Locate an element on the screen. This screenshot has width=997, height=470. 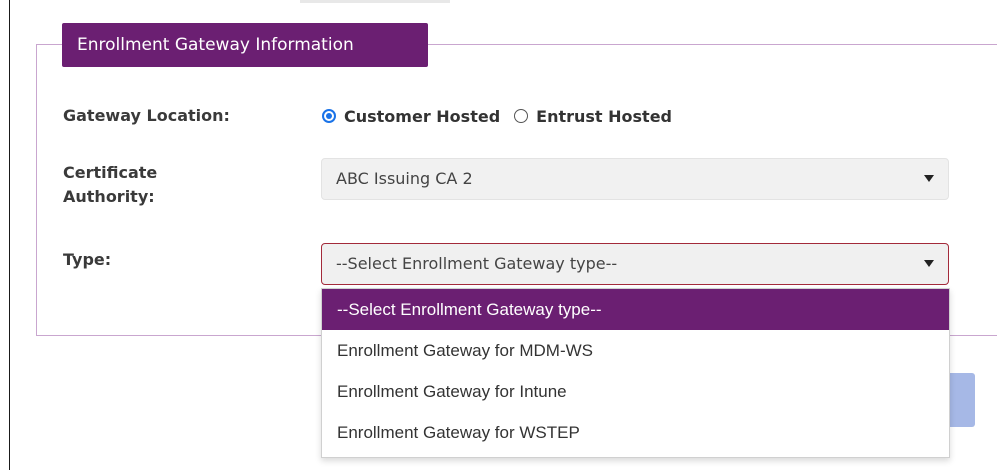
certificate-authority-select: ABC Issuing CA 2 is located at coordinates (635, 179).